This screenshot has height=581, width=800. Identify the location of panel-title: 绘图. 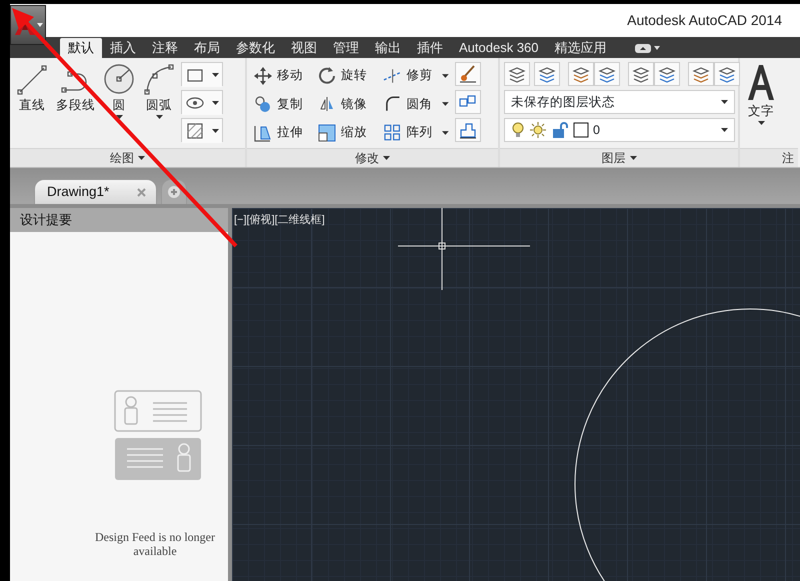
(127, 157).